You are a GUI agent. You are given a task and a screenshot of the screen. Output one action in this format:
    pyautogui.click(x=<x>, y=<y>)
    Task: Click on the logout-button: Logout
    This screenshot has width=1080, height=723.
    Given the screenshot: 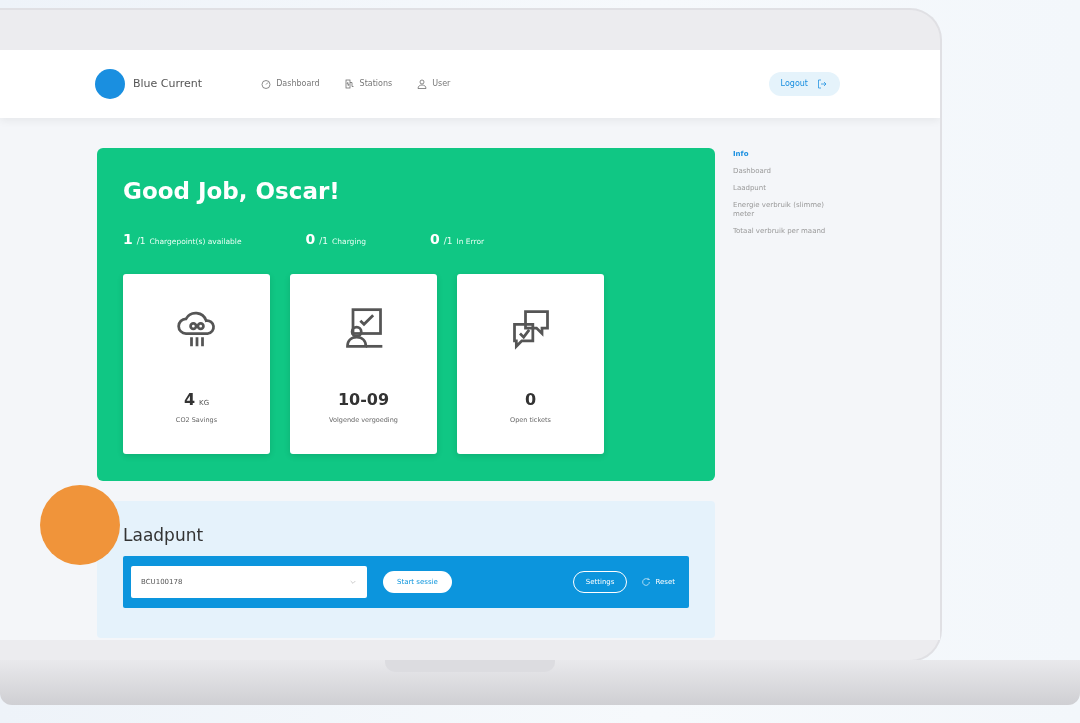 What is the action you would take?
    pyautogui.click(x=804, y=84)
    